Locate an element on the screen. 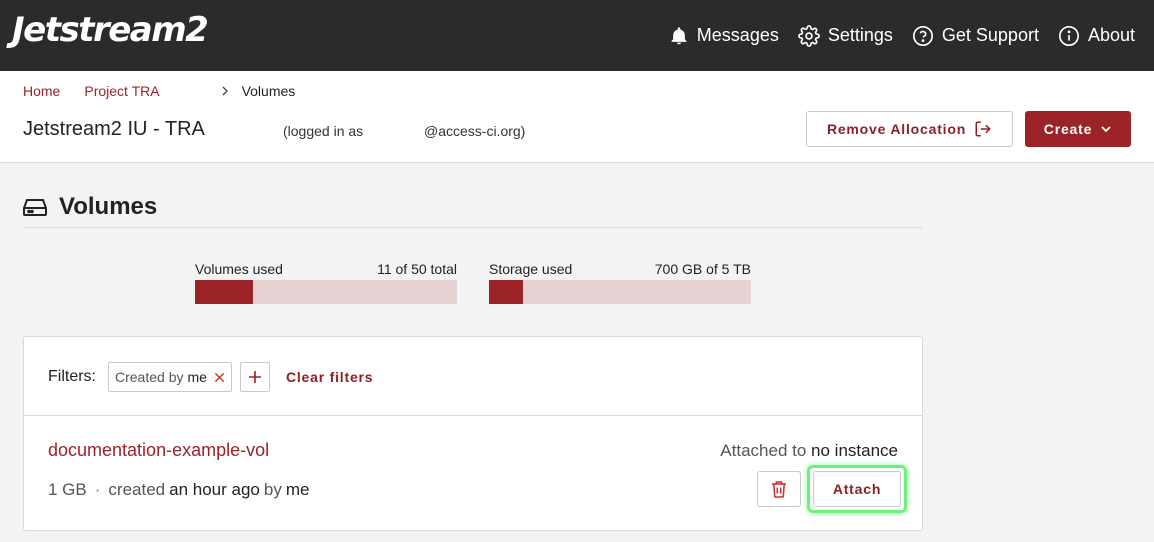 The height and width of the screenshot is (542, 1154). nav-get-support-label: Get Support is located at coordinates (990, 35).